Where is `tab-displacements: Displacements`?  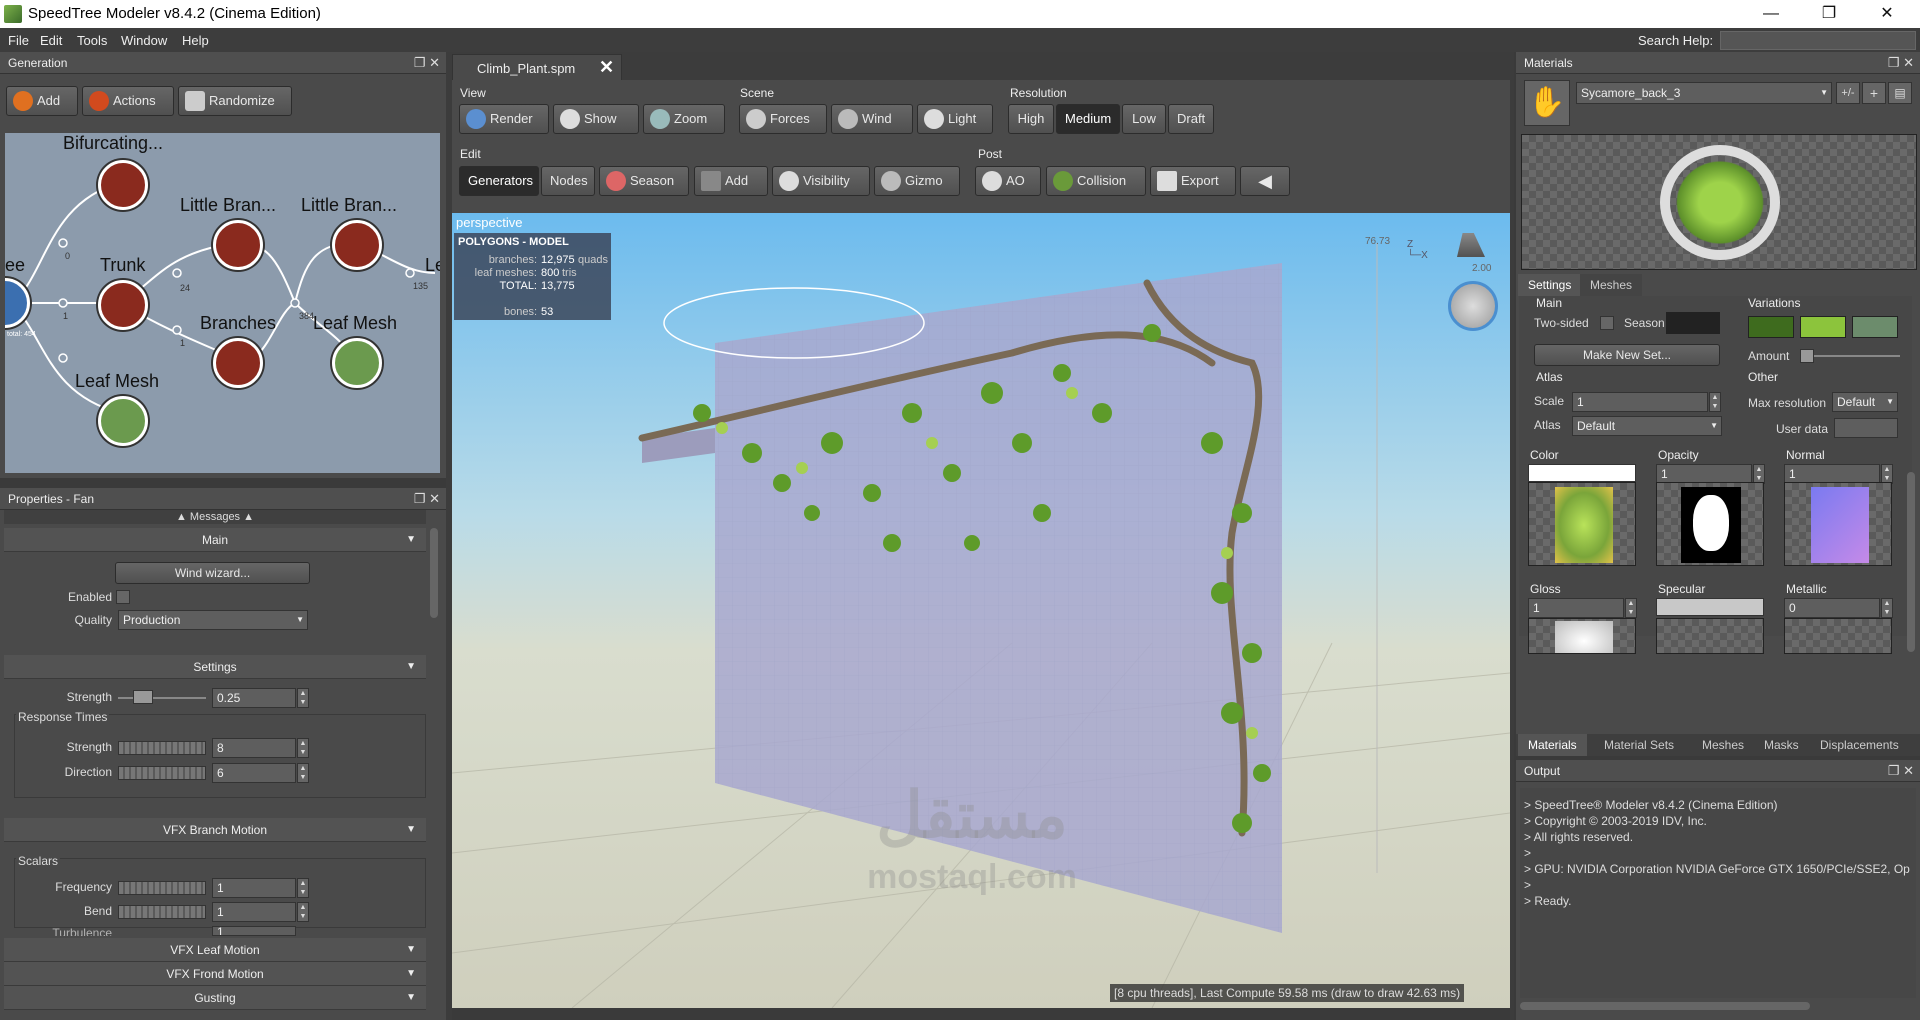
tab-displacements: Displacements is located at coordinates (1859, 745).